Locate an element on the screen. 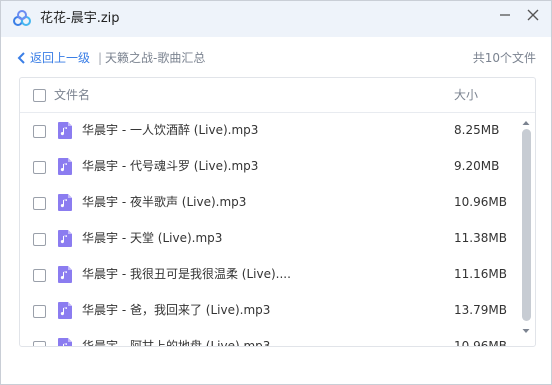 The height and width of the screenshot is (385, 552). file-name: 华晨宇 - 一人饮酒醉 (Live).mp3 is located at coordinates (170, 130).